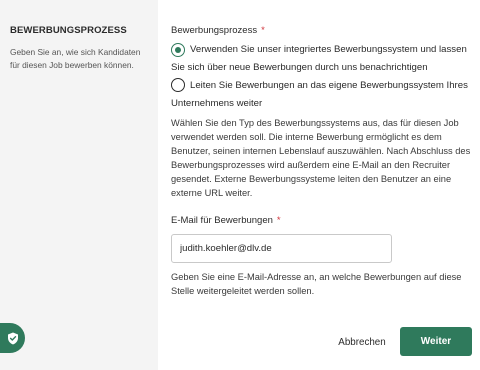  I want to click on email-input, so click(281, 248).